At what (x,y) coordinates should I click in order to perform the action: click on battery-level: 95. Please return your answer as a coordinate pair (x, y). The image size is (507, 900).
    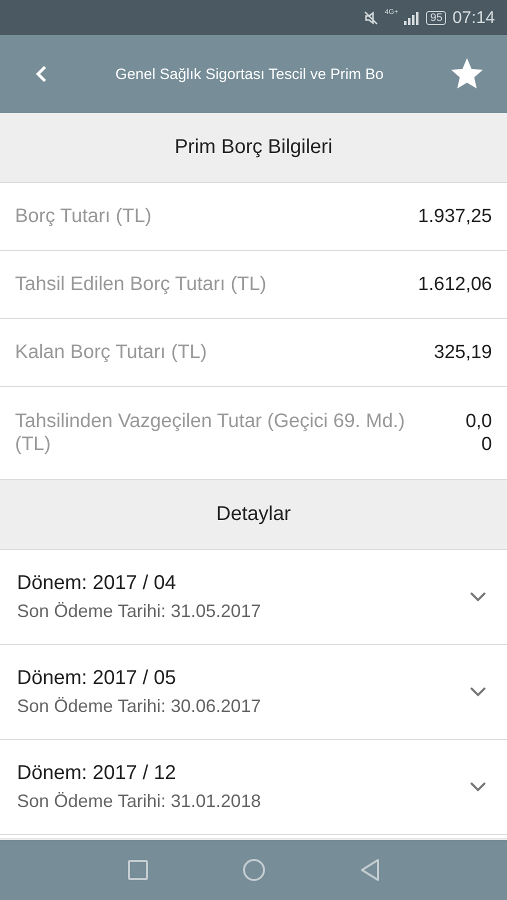
    Looking at the image, I should click on (436, 17).